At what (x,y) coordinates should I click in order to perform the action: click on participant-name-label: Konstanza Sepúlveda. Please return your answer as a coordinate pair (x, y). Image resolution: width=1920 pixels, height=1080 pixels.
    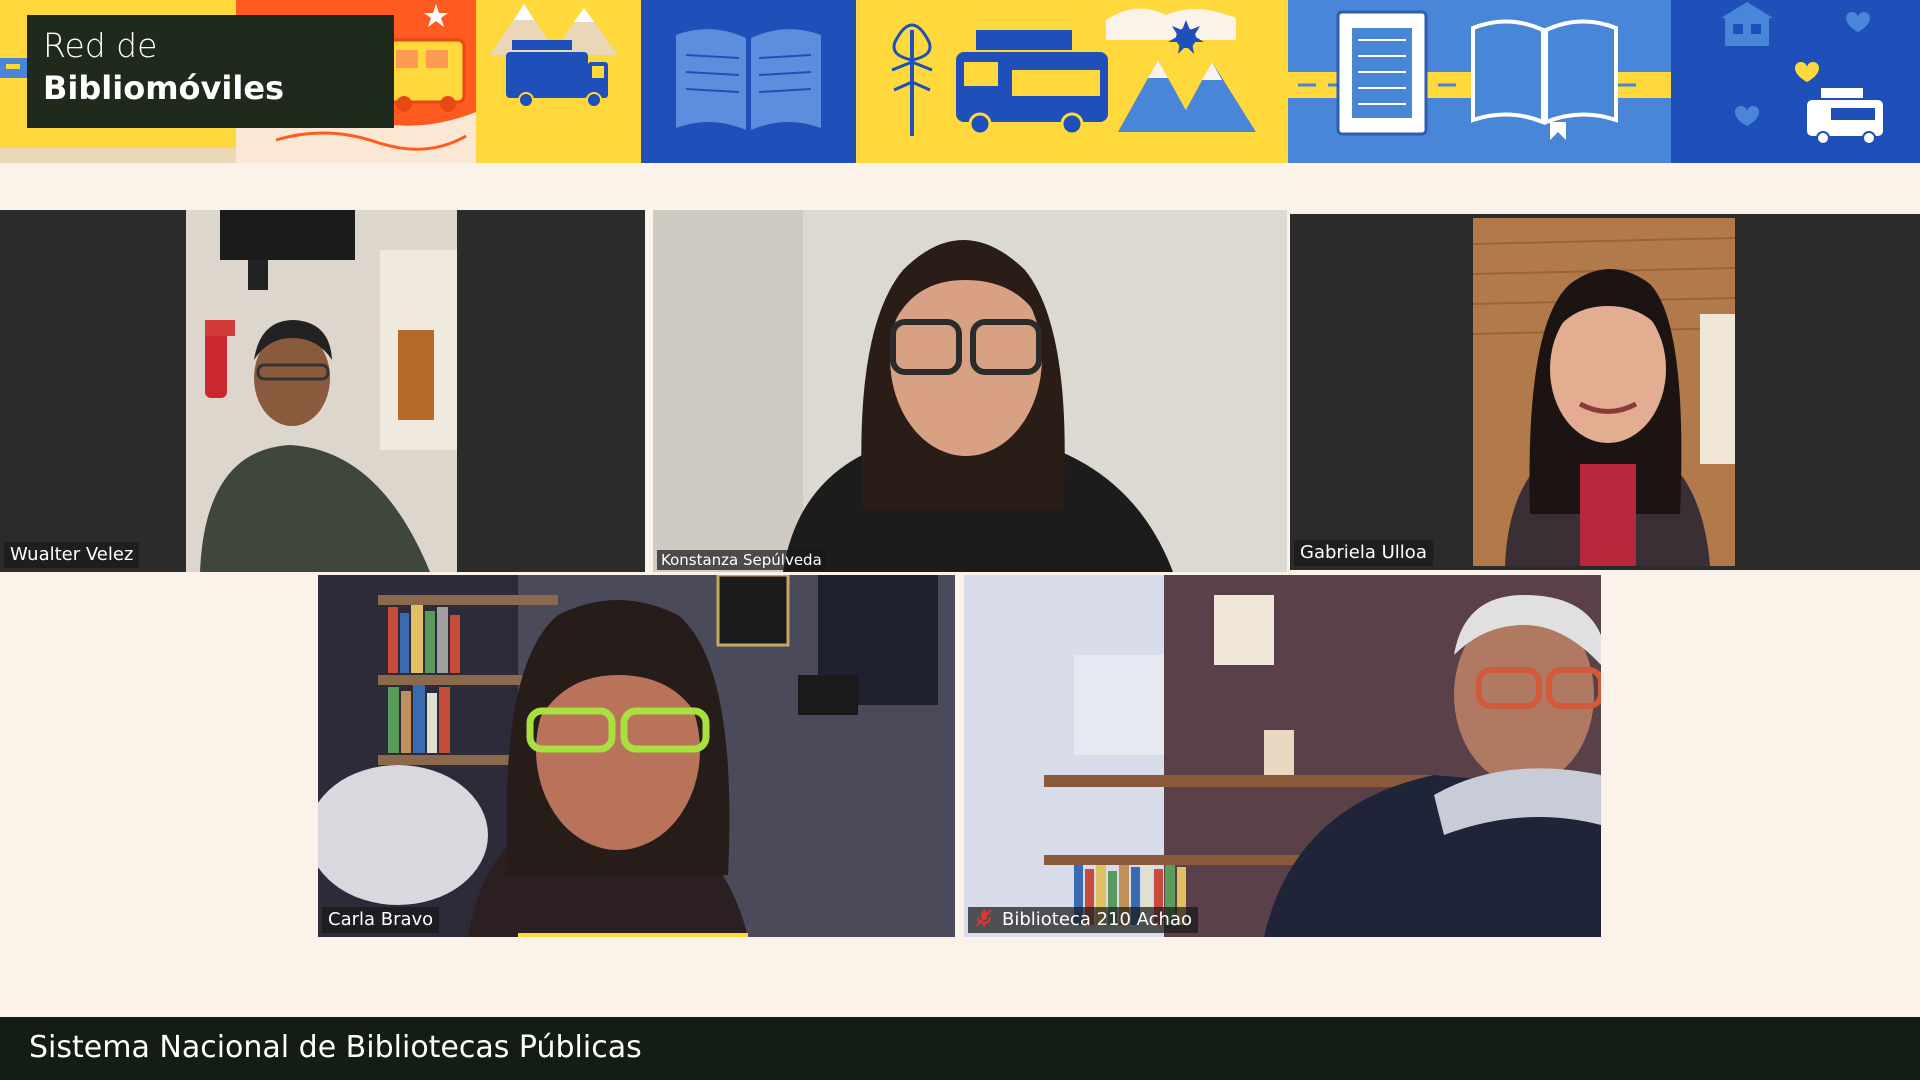
    Looking at the image, I should click on (741, 560).